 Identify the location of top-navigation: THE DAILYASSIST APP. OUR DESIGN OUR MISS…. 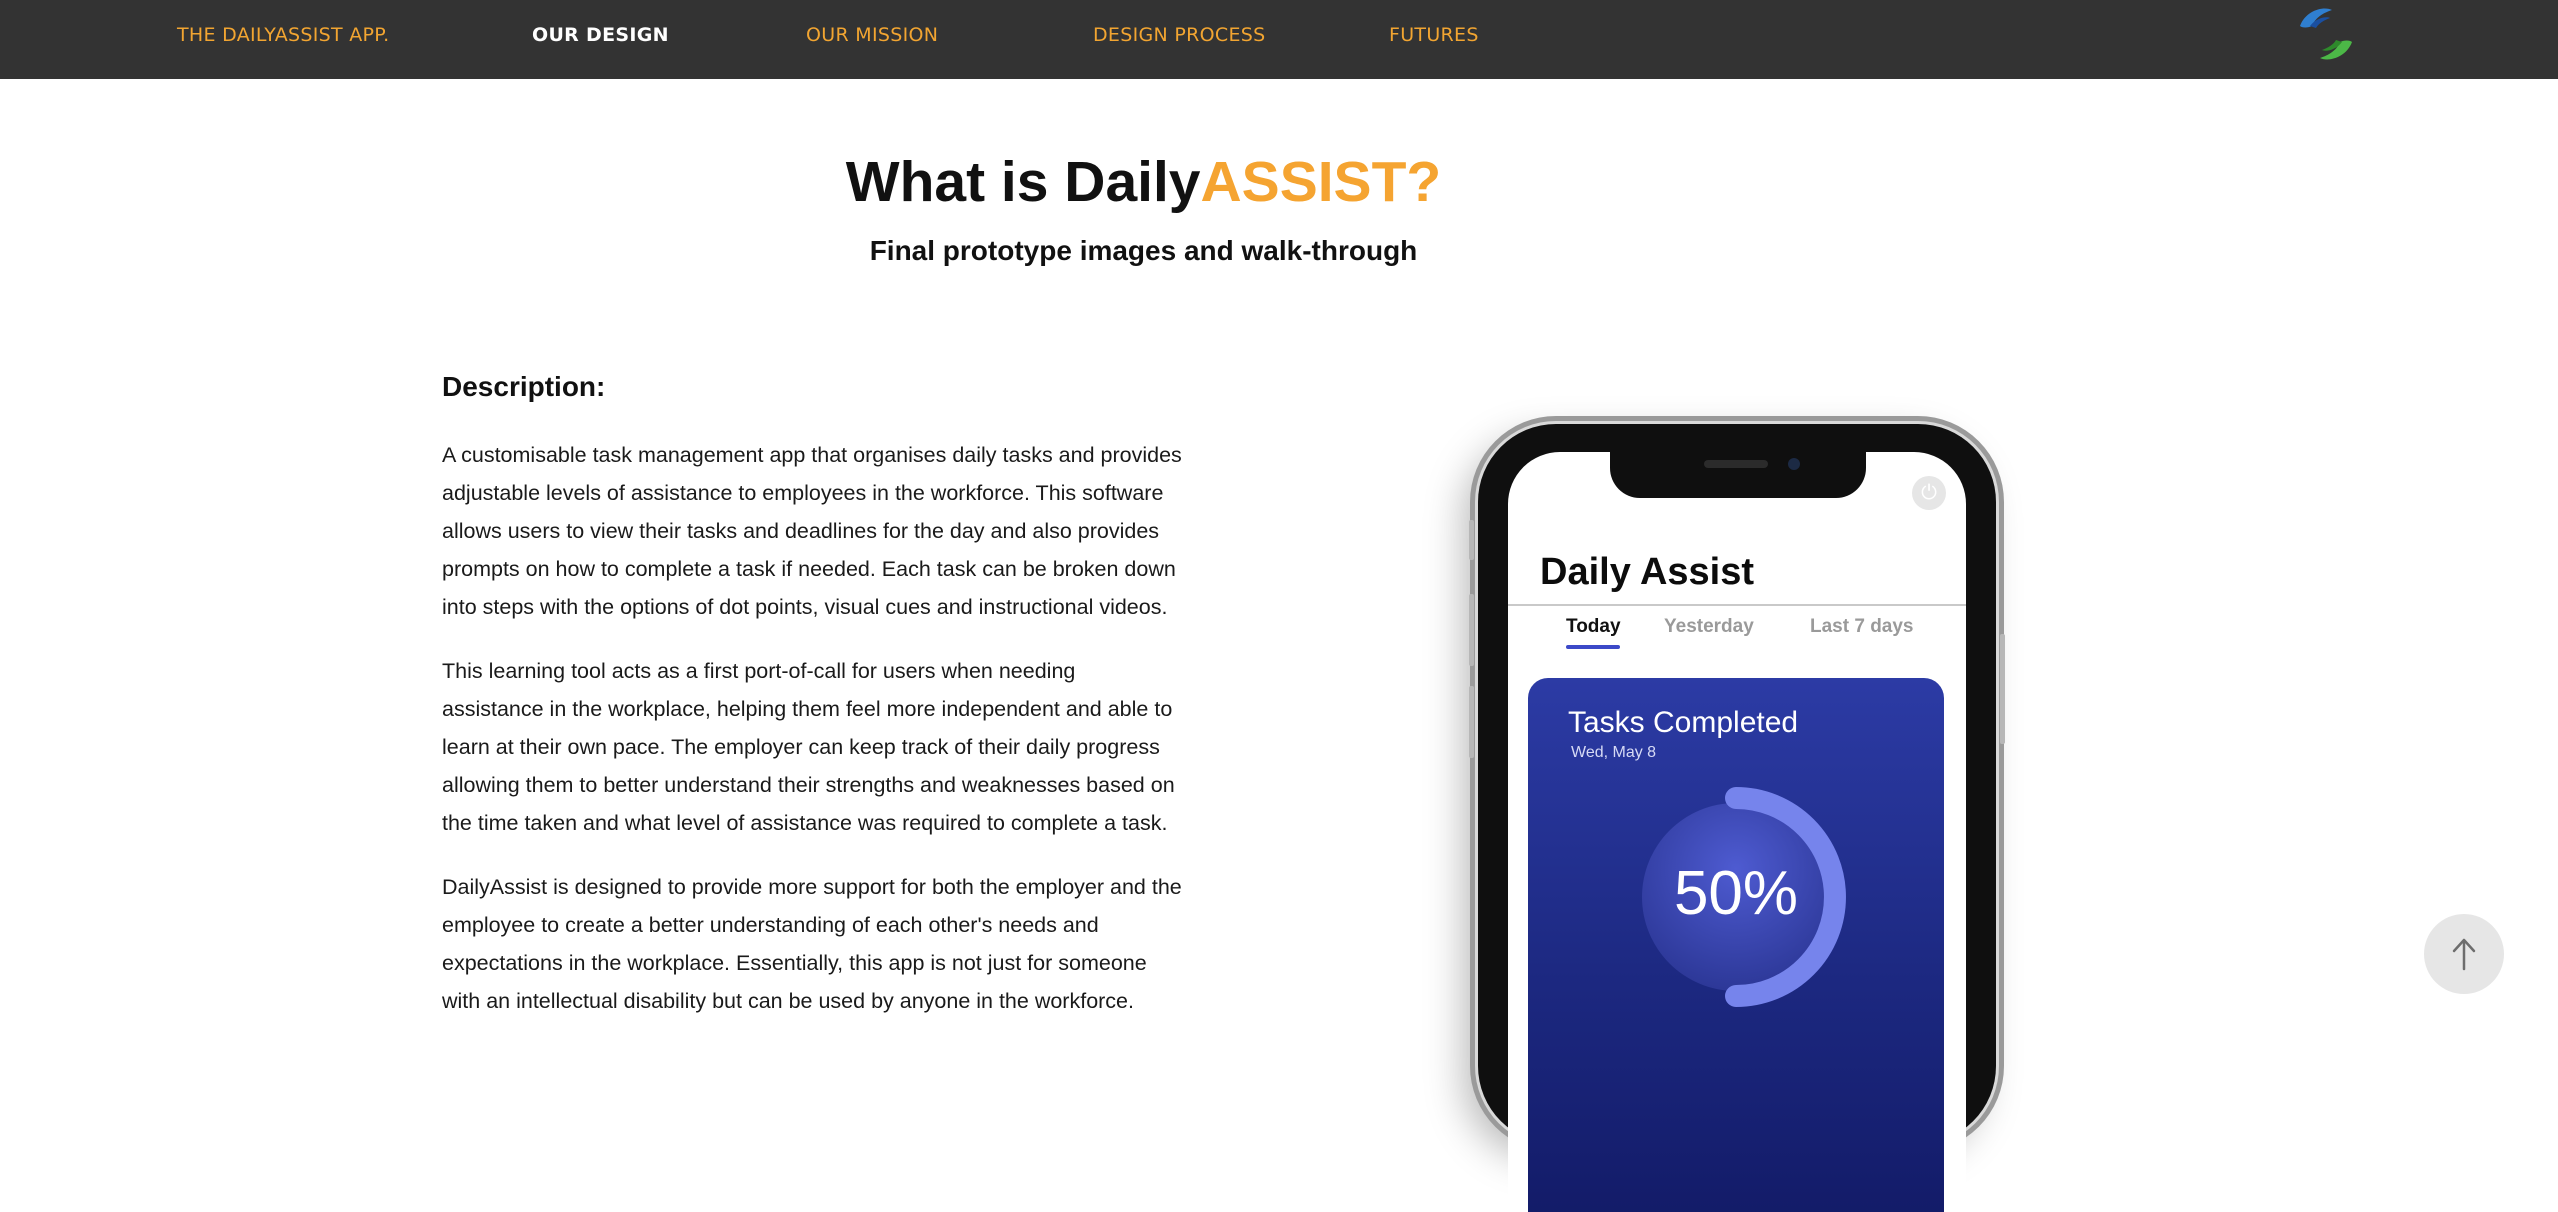
(1279, 39).